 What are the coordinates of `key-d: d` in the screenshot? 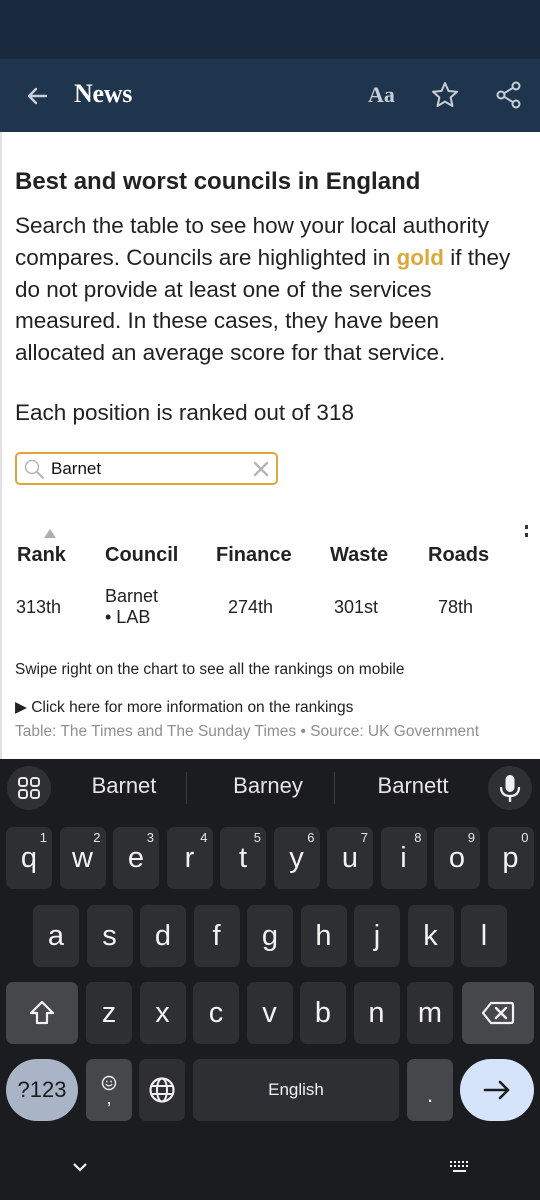 It's located at (163, 936).